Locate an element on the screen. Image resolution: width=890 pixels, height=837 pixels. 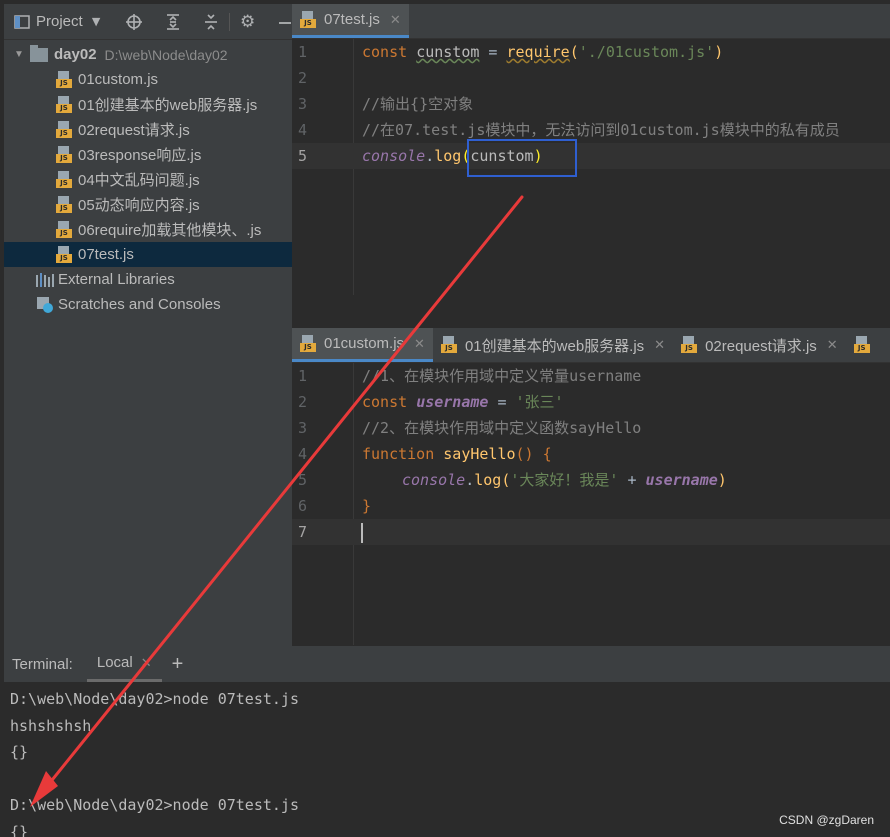
minimize-icon is located at coordinates (284, 22).